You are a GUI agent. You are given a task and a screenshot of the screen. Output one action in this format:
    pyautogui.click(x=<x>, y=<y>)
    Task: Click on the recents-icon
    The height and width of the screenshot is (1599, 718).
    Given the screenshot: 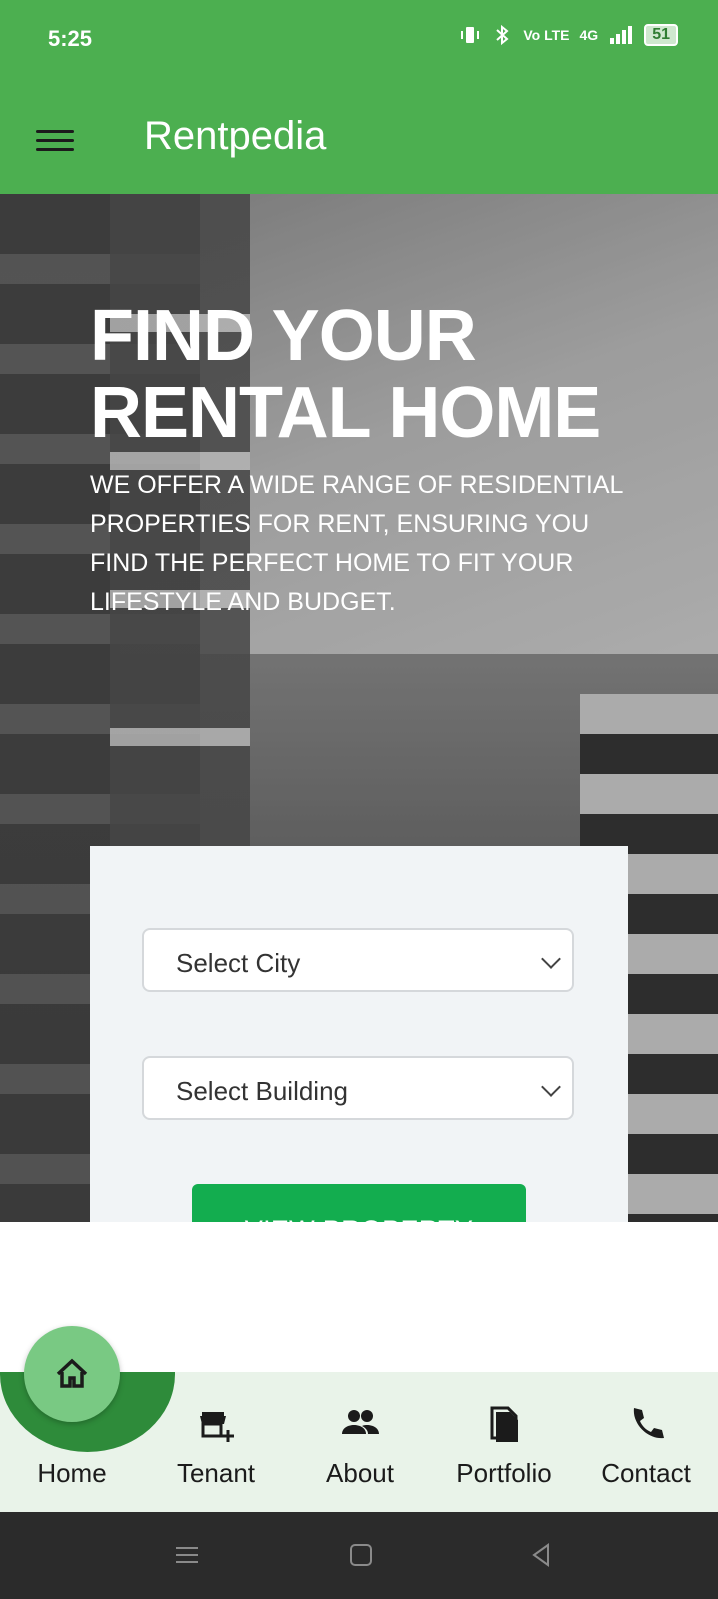 What is the action you would take?
    pyautogui.click(x=187, y=1555)
    